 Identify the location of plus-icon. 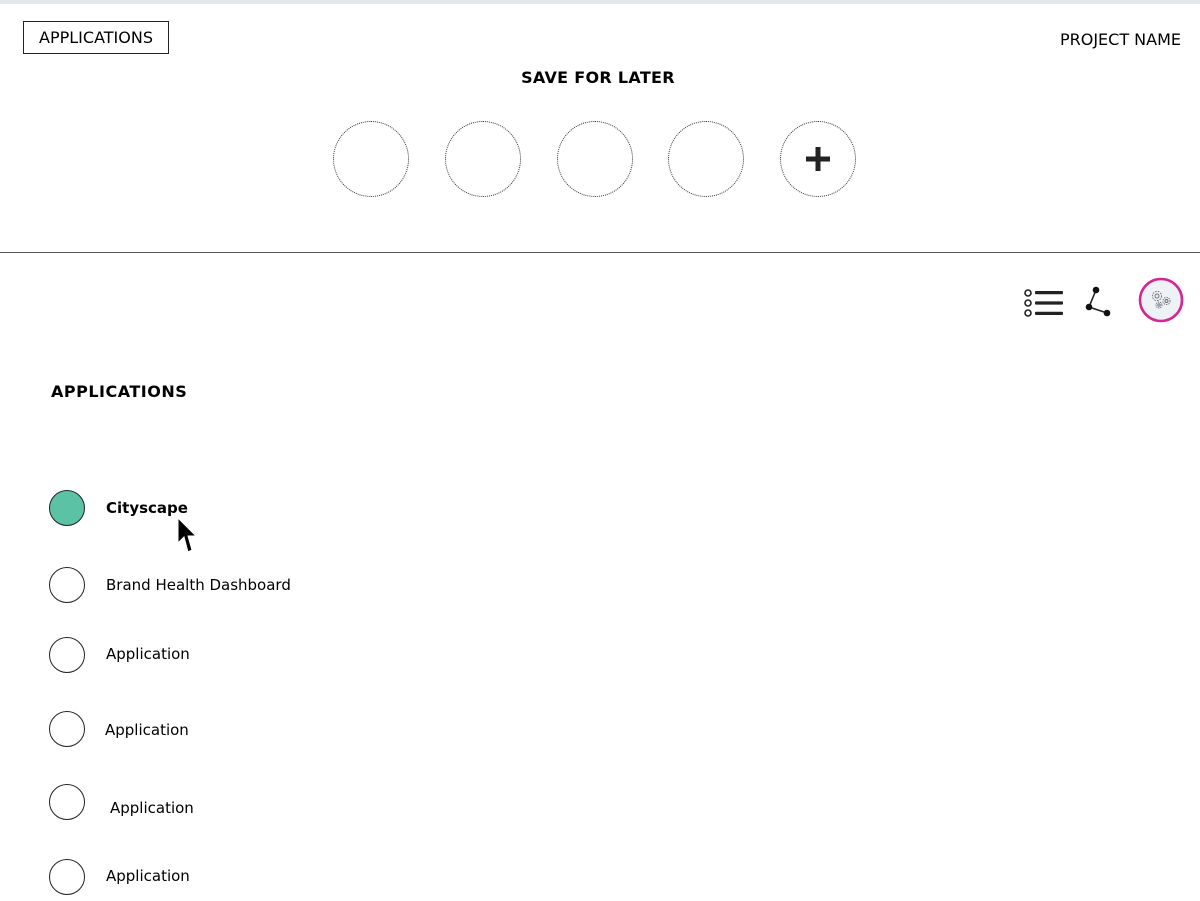
(818, 159).